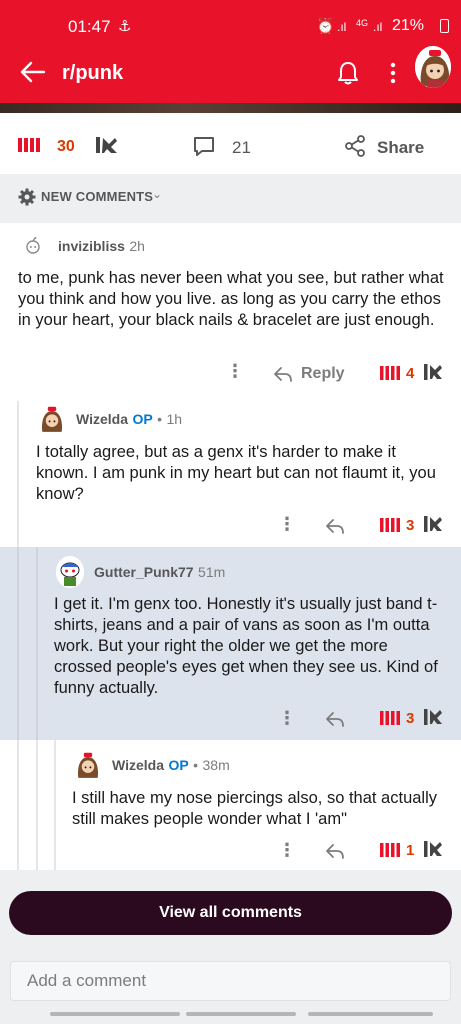  I want to click on status-bar: 01:47 ⚓ ⏰ .ıl 4G .ıl 21%, so click(230, 24).